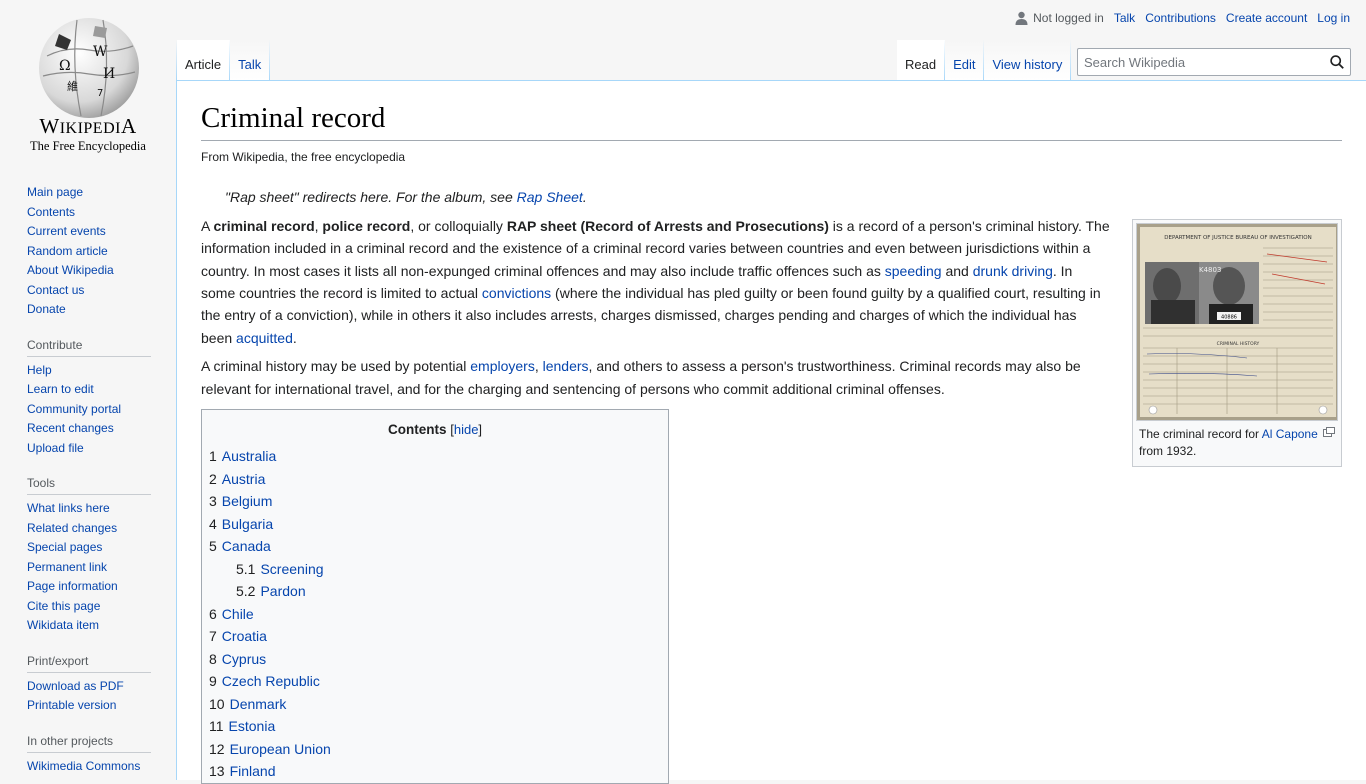 The width and height of the screenshot is (1366, 784). What do you see at coordinates (88, 146) in the screenshot?
I see `tagline: The Free Encyclopedia` at bounding box center [88, 146].